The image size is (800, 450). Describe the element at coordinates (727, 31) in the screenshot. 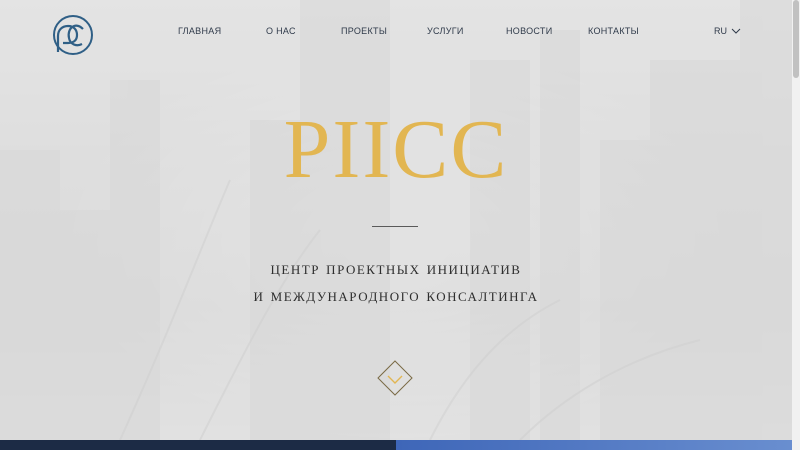

I see `language-selector: RU` at that location.